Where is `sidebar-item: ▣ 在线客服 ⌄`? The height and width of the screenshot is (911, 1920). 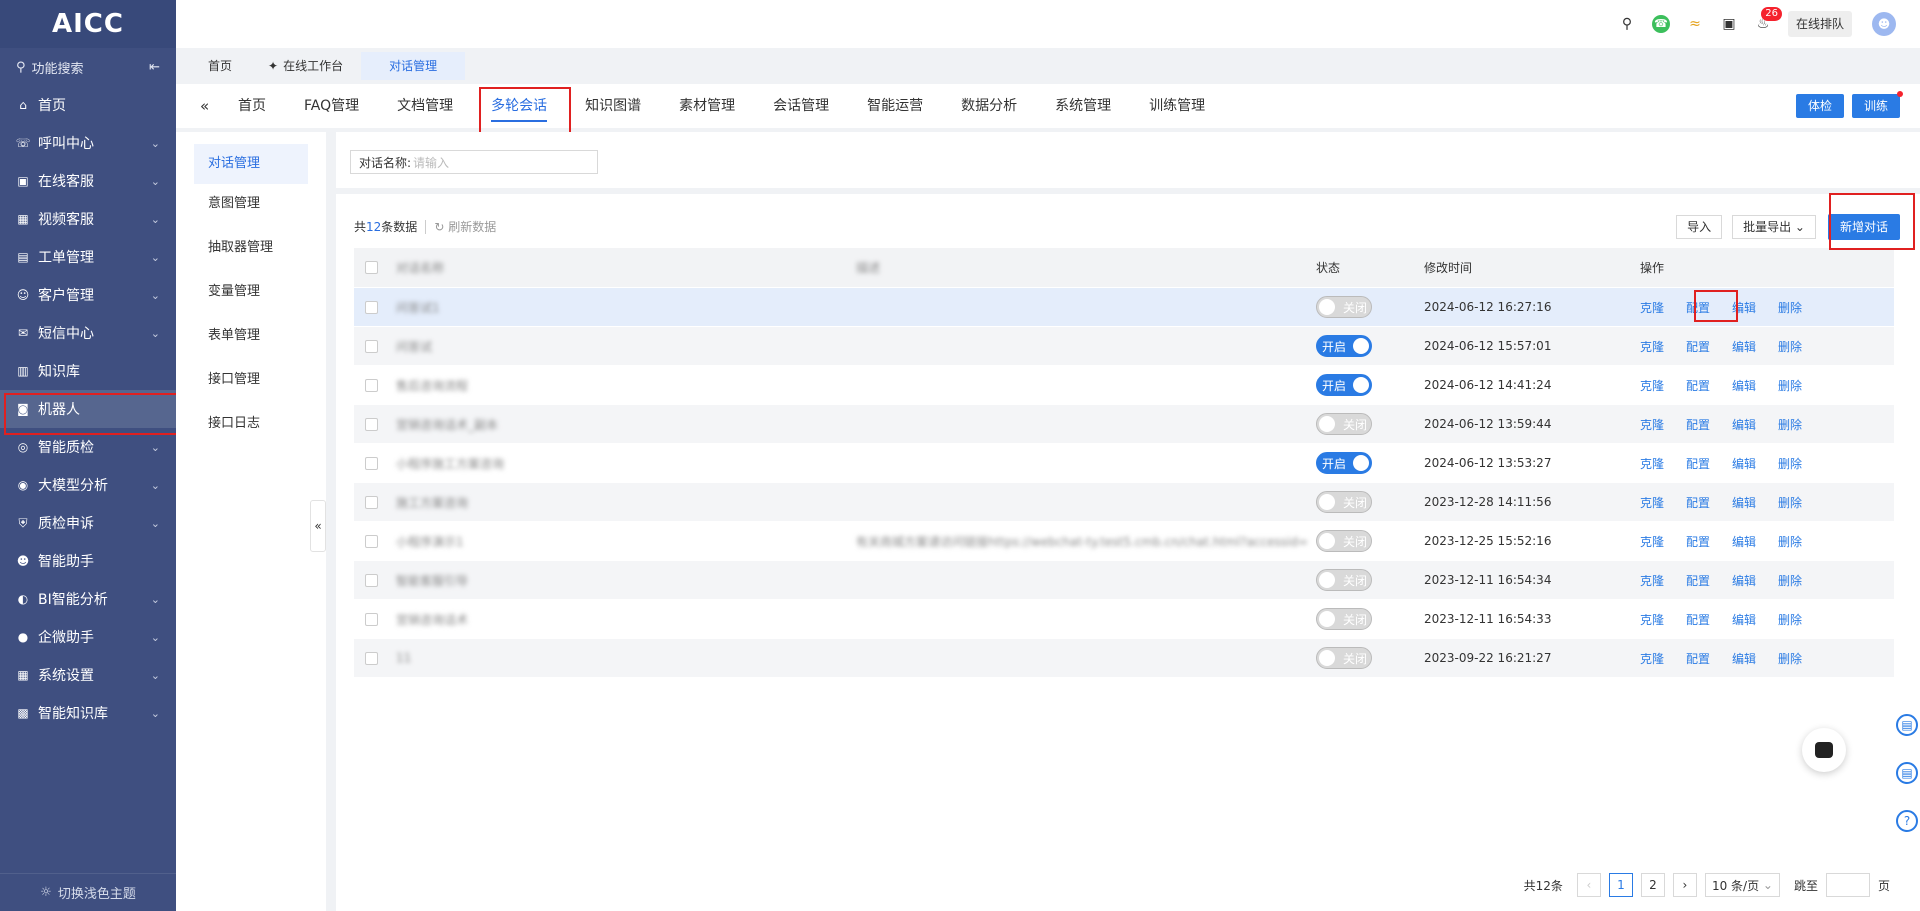 sidebar-item: ▣ 在线客服 ⌄ is located at coordinates (88, 181).